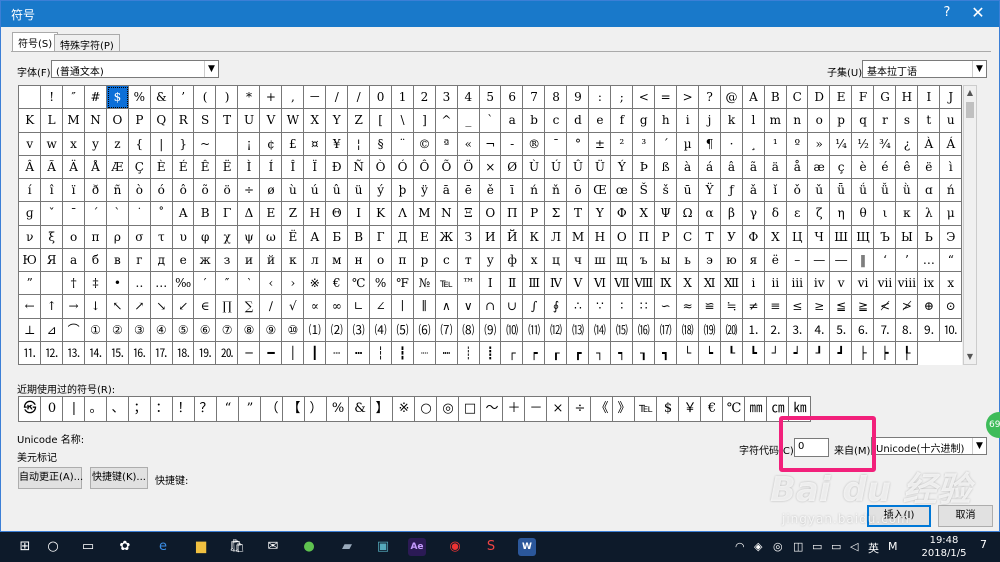 This screenshot has width=1000, height=562. I want to click on symbol-cell: ò, so click(139, 191).